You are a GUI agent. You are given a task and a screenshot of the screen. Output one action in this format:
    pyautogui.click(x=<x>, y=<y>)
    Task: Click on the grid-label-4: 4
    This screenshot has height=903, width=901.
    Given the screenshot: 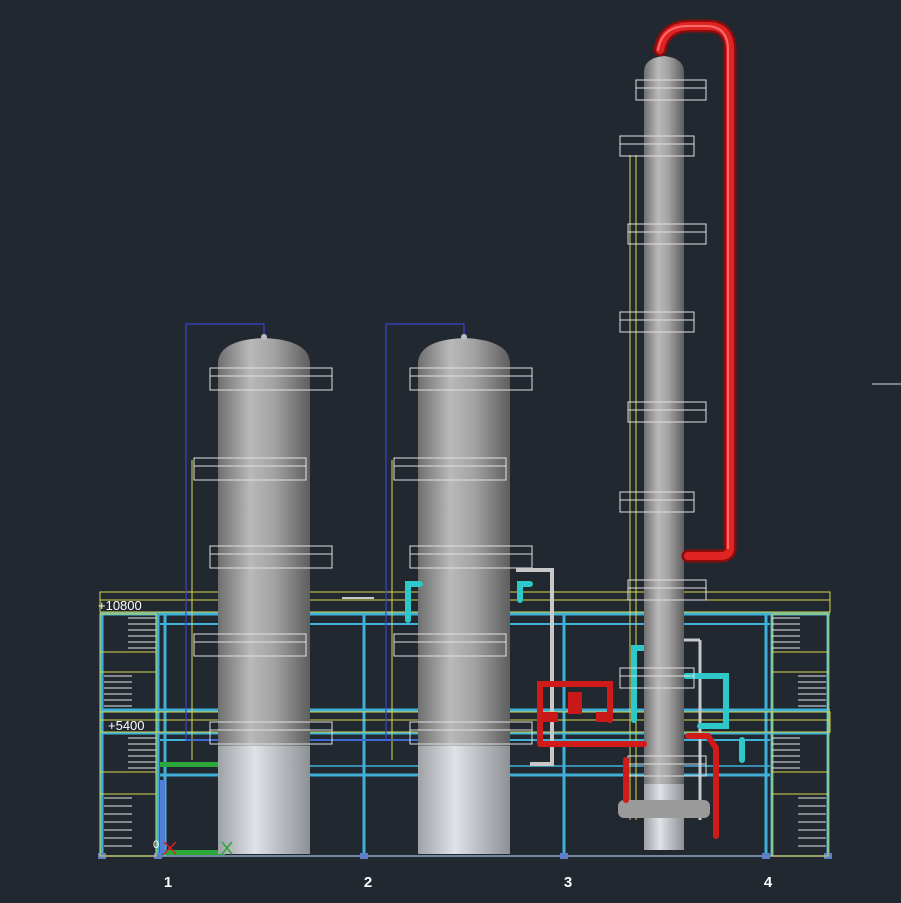 What is the action you would take?
    pyautogui.click(x=768, y=882)
    